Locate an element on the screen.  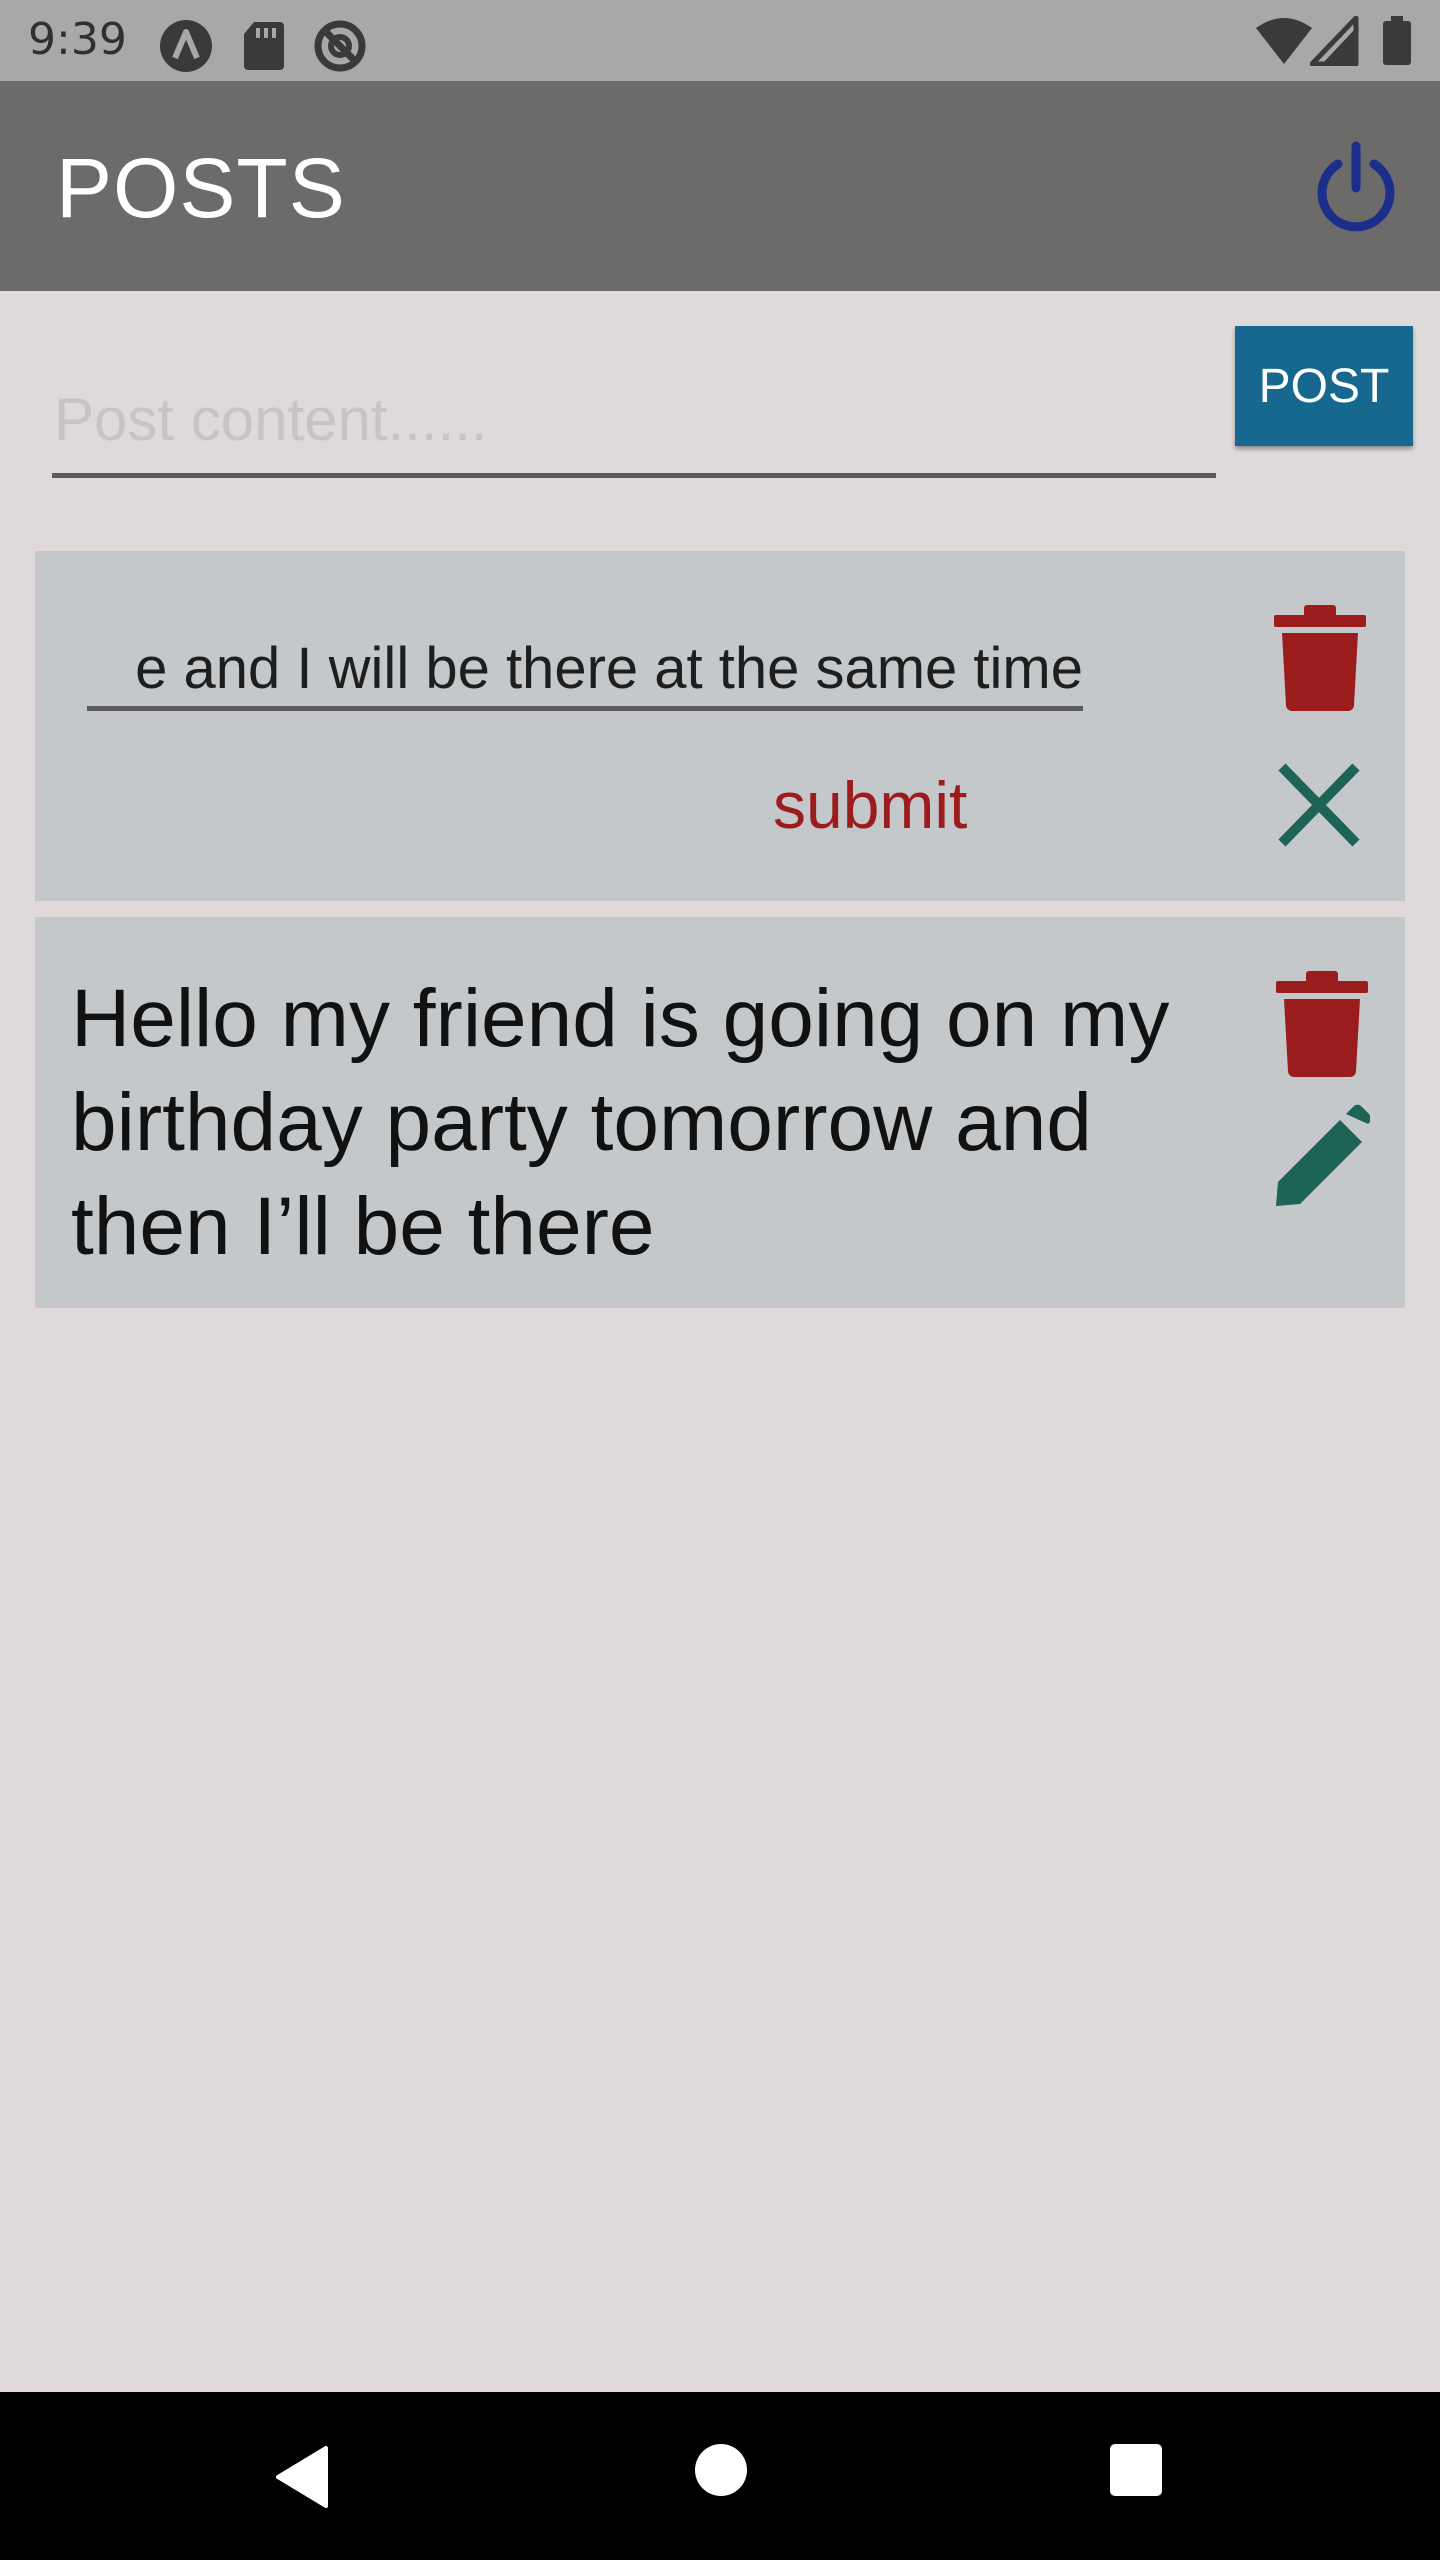
home-icon is located at coordinates (721, 2470).